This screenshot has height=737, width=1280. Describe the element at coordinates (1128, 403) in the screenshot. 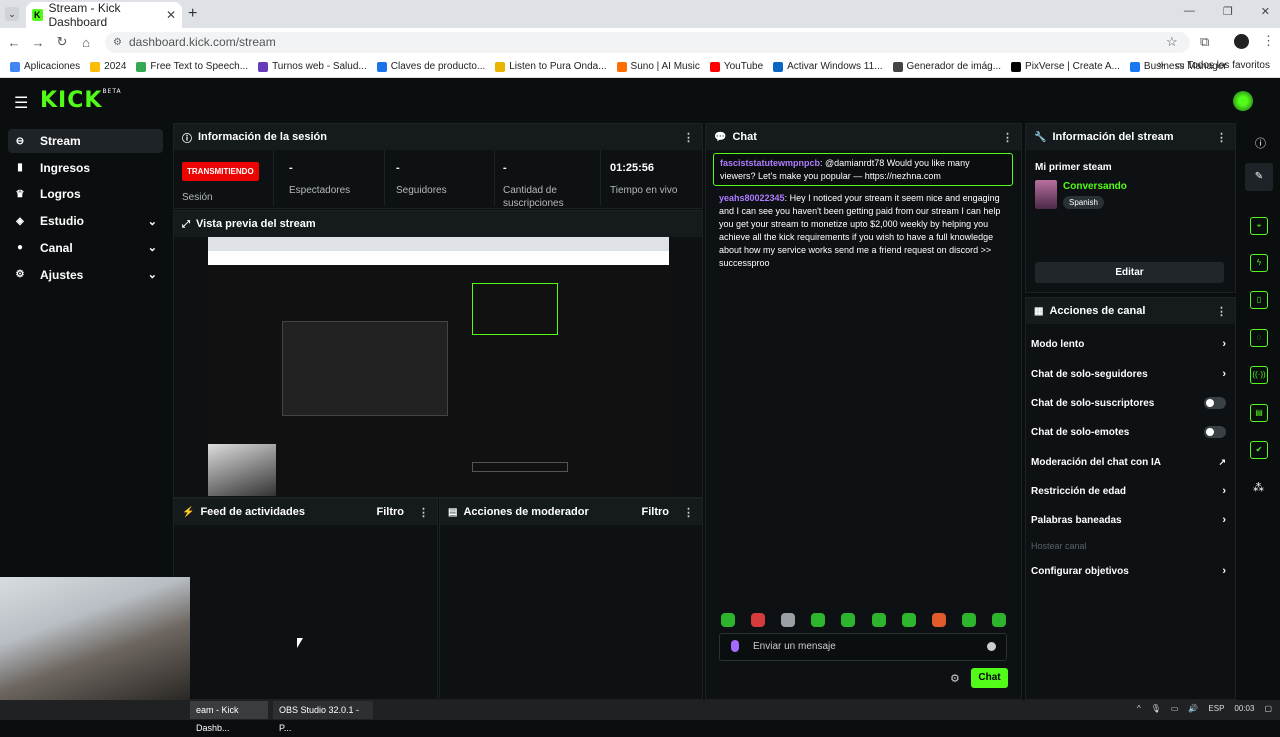

I see `channel-action-item: Chat de solo-suscriptores` at that location.